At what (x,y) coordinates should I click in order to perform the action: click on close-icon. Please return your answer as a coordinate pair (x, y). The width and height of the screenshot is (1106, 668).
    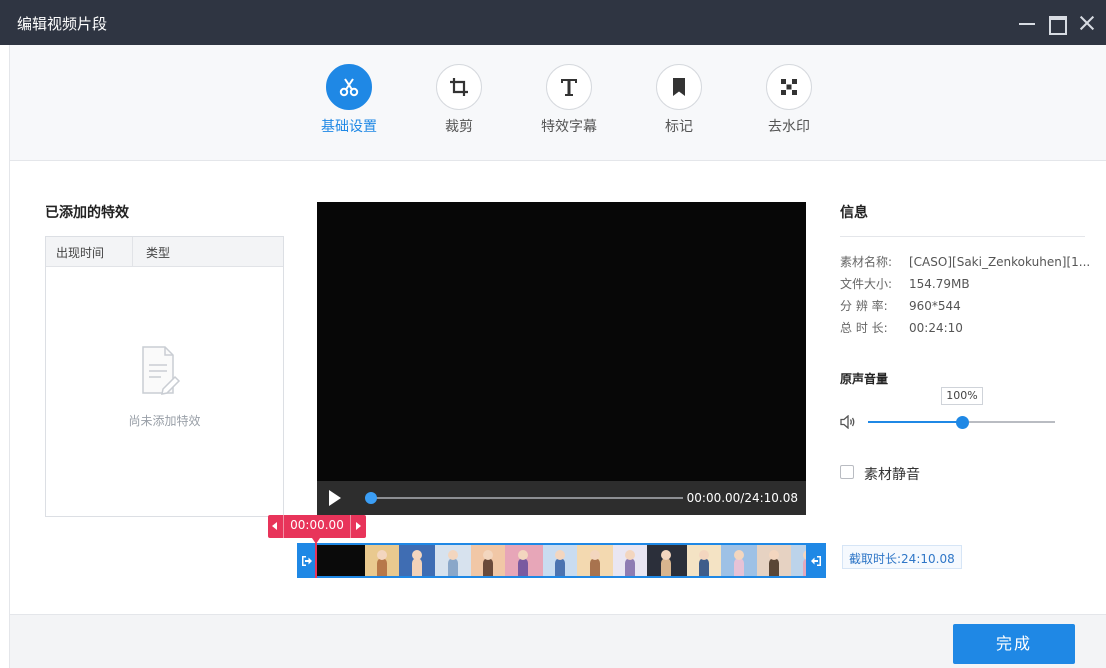
    Looking at the image, I should click on (1087, 23).